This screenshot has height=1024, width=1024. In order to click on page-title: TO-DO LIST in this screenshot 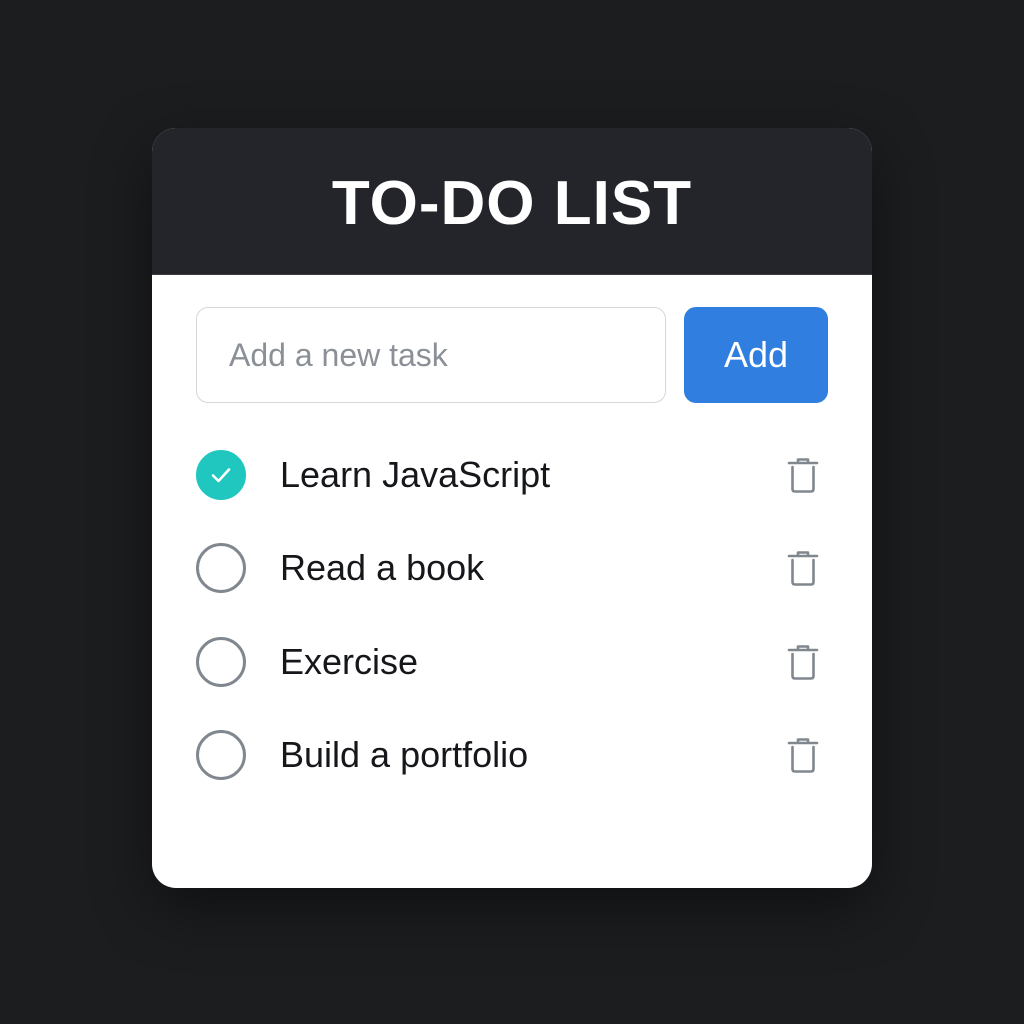, I will do `click(512, 203)`.